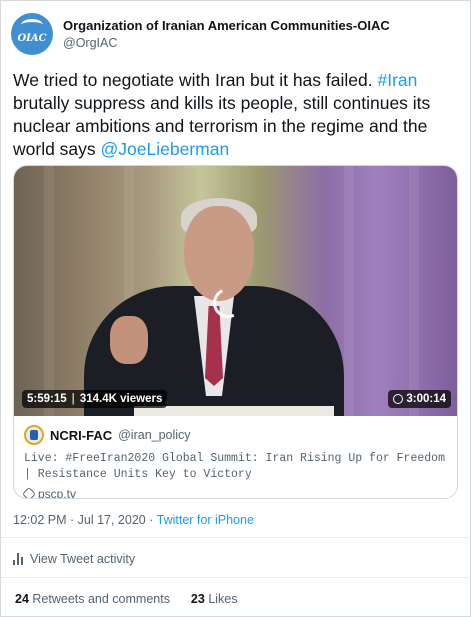 This screenshot has width=471, height=617. Describe the element at coordinates (18, 559) in the screenshot. I see `bar-chart-icon` at that location.